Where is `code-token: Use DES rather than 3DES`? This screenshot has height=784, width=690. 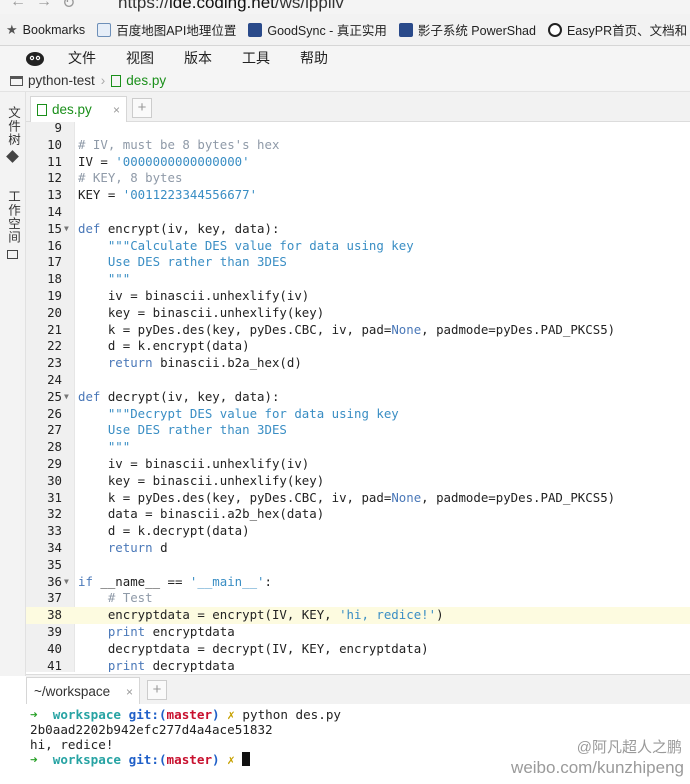 code-token: Use DES rather than 3DES is located at coordinates (182, 262).